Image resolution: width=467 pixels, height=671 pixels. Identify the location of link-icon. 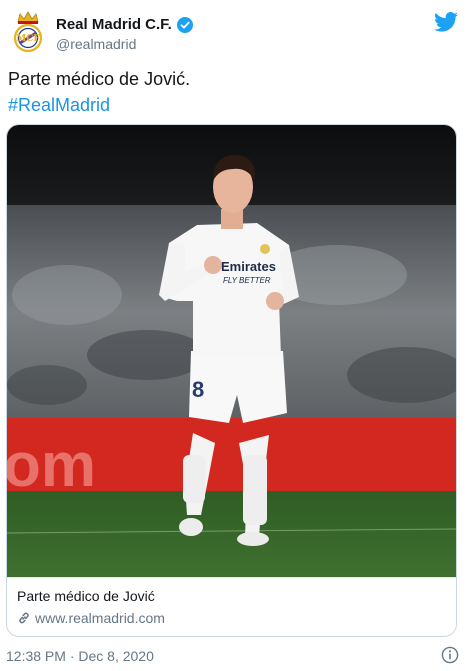
(24, 618).